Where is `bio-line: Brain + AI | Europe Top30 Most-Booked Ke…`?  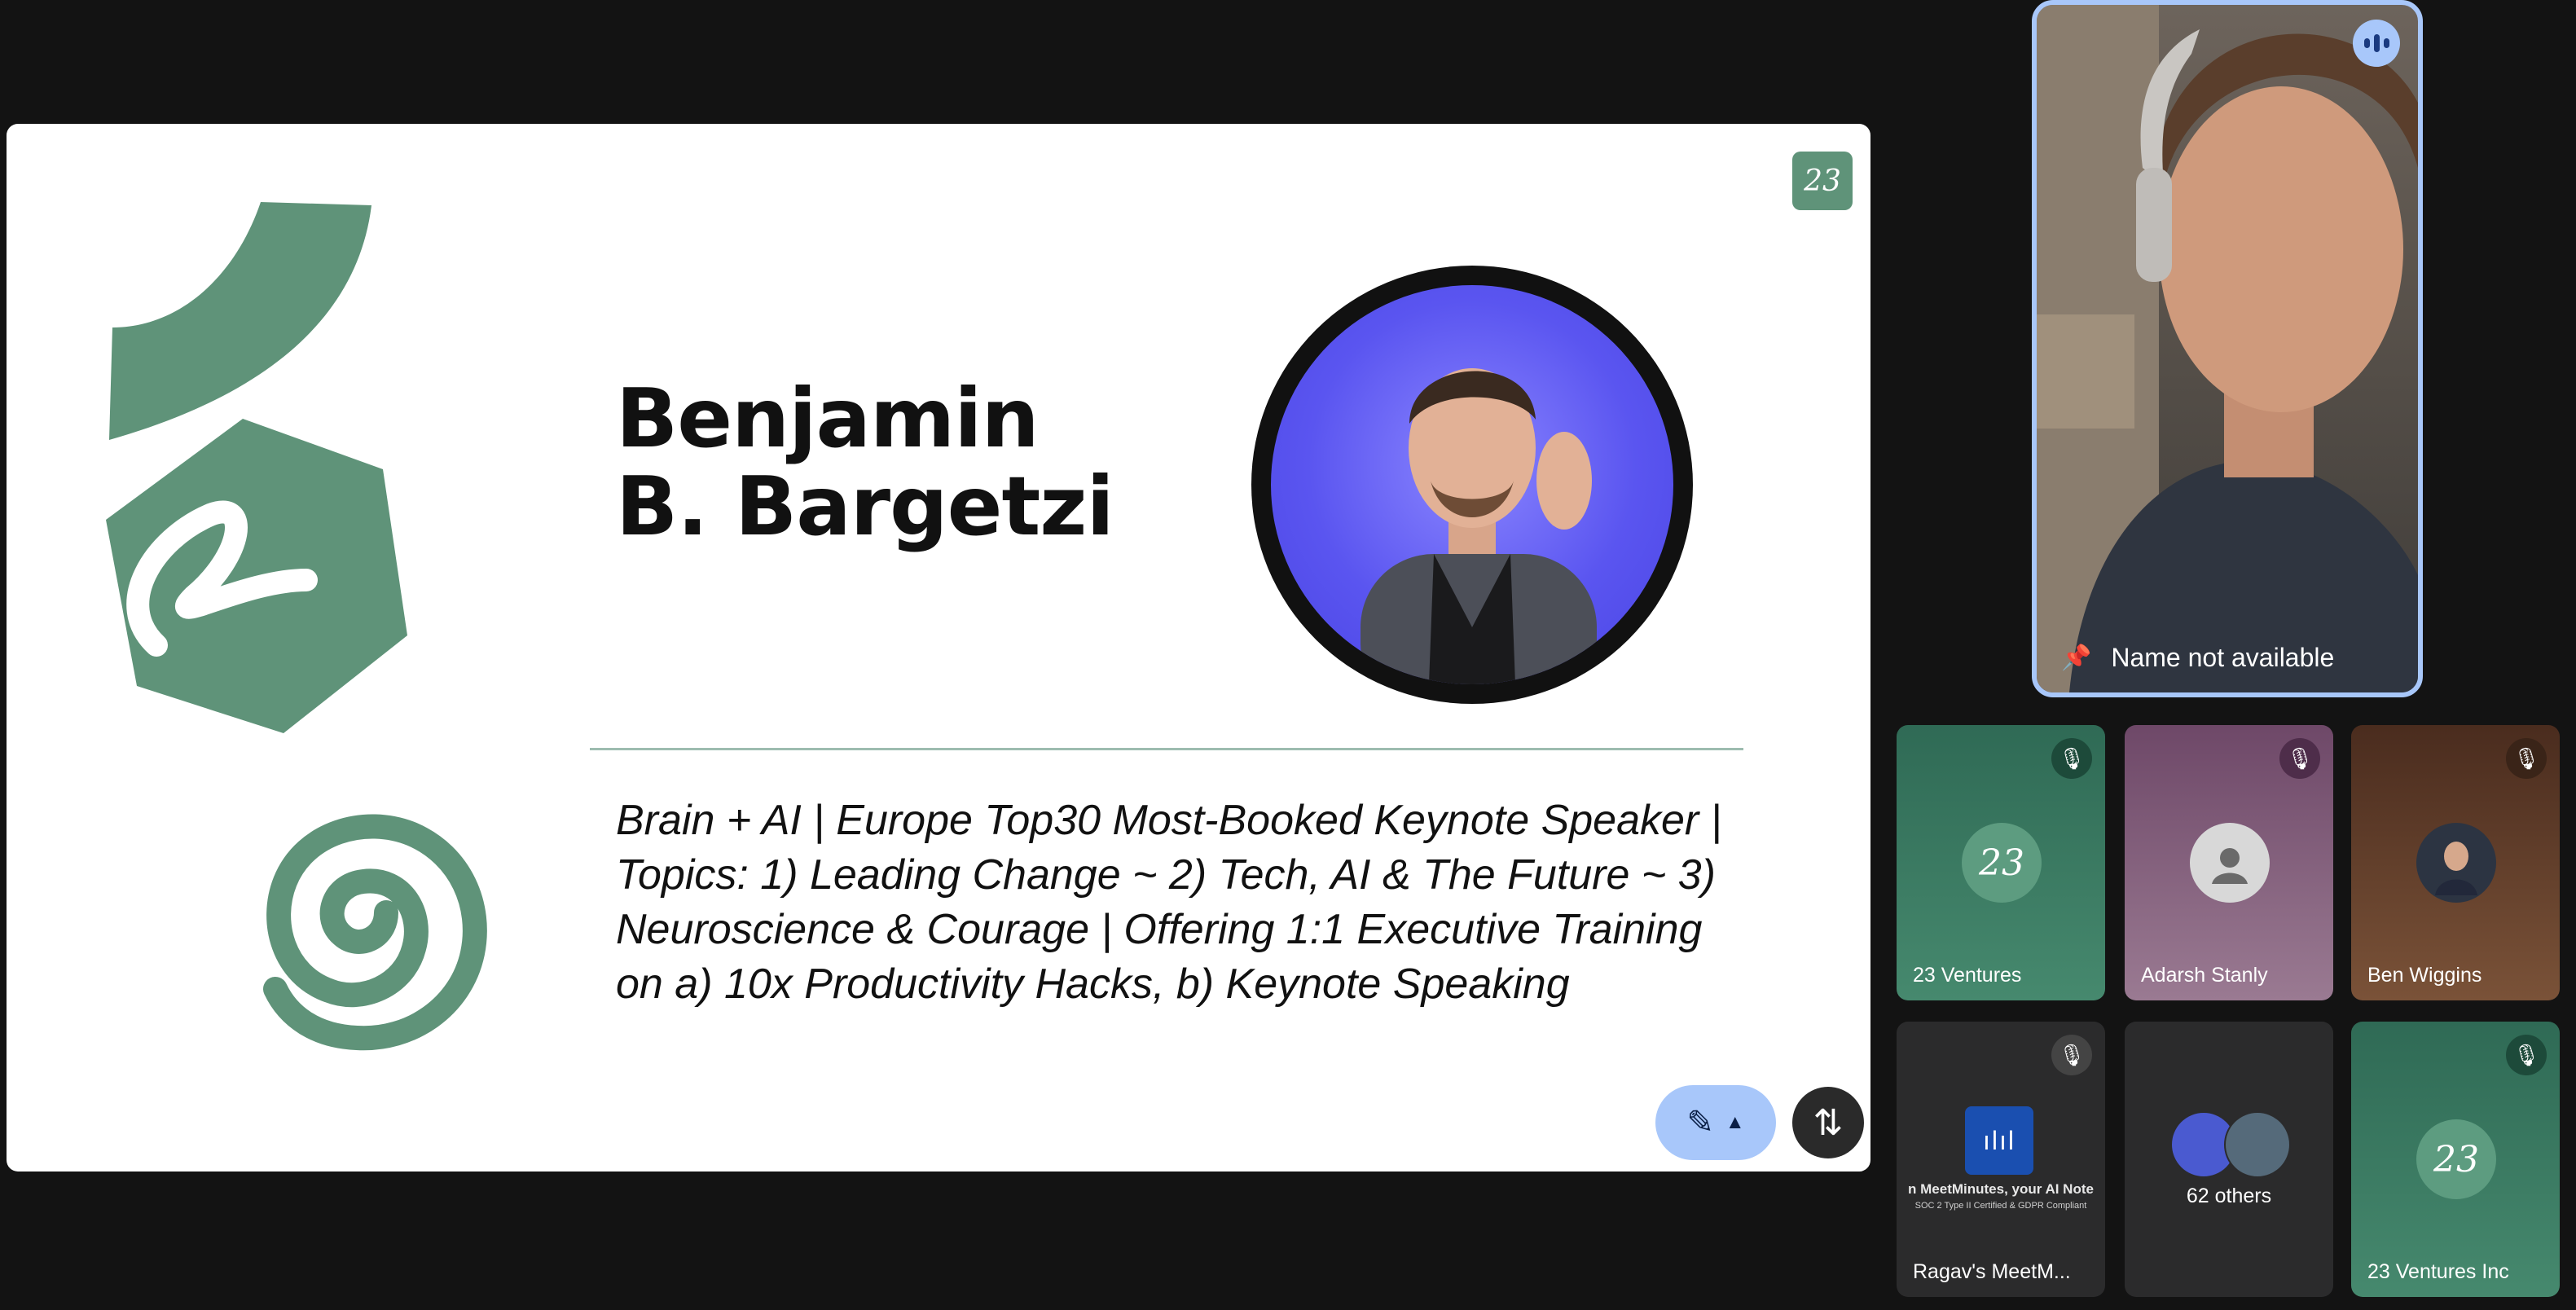
bio-line: Brain + AI | Europe Top30 Most-Booked Ke… is located at coordinates (1169, 821).